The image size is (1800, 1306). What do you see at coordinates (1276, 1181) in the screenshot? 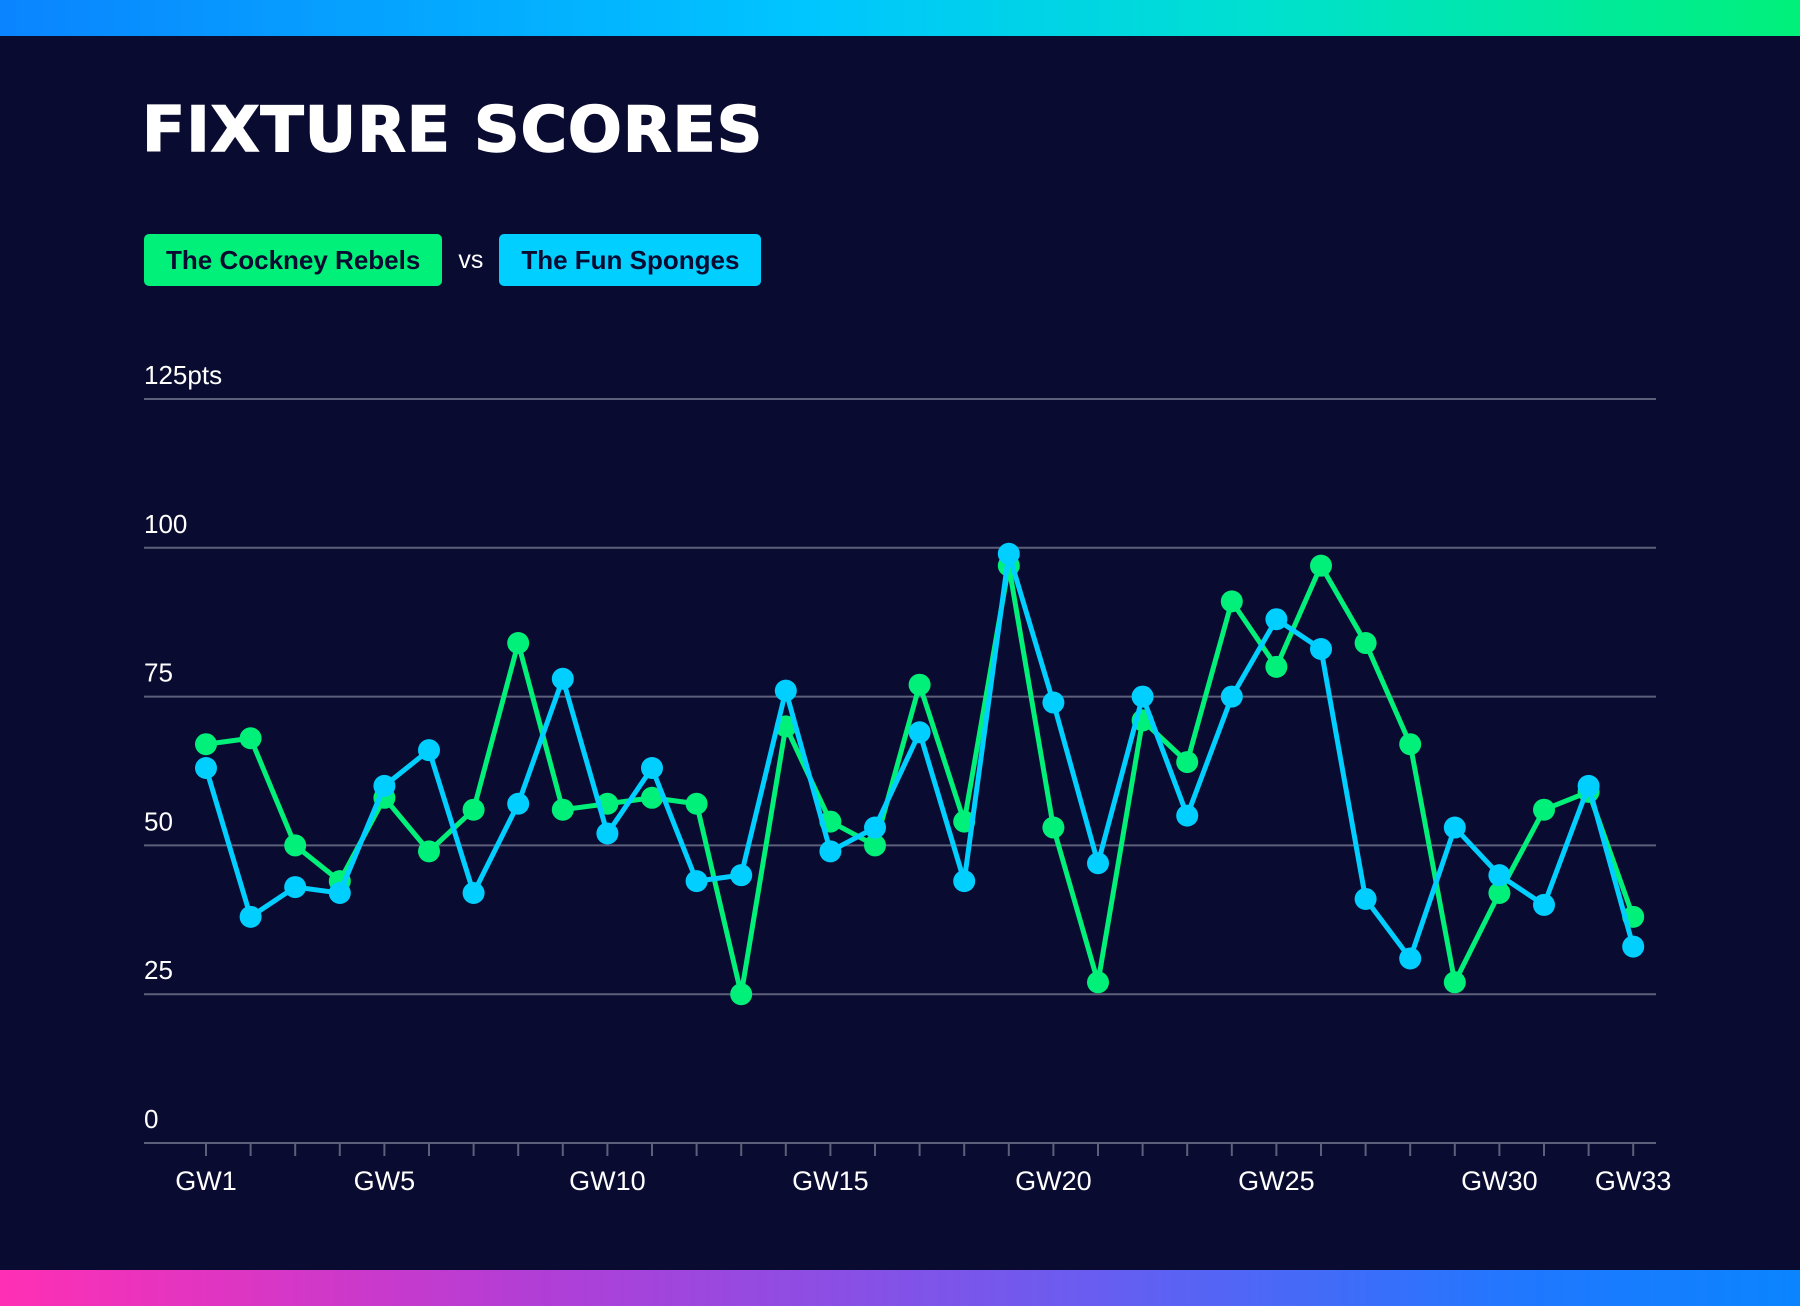
I see `x-tick-label-gw25: GW25` at bounding box center [1276, 1181].